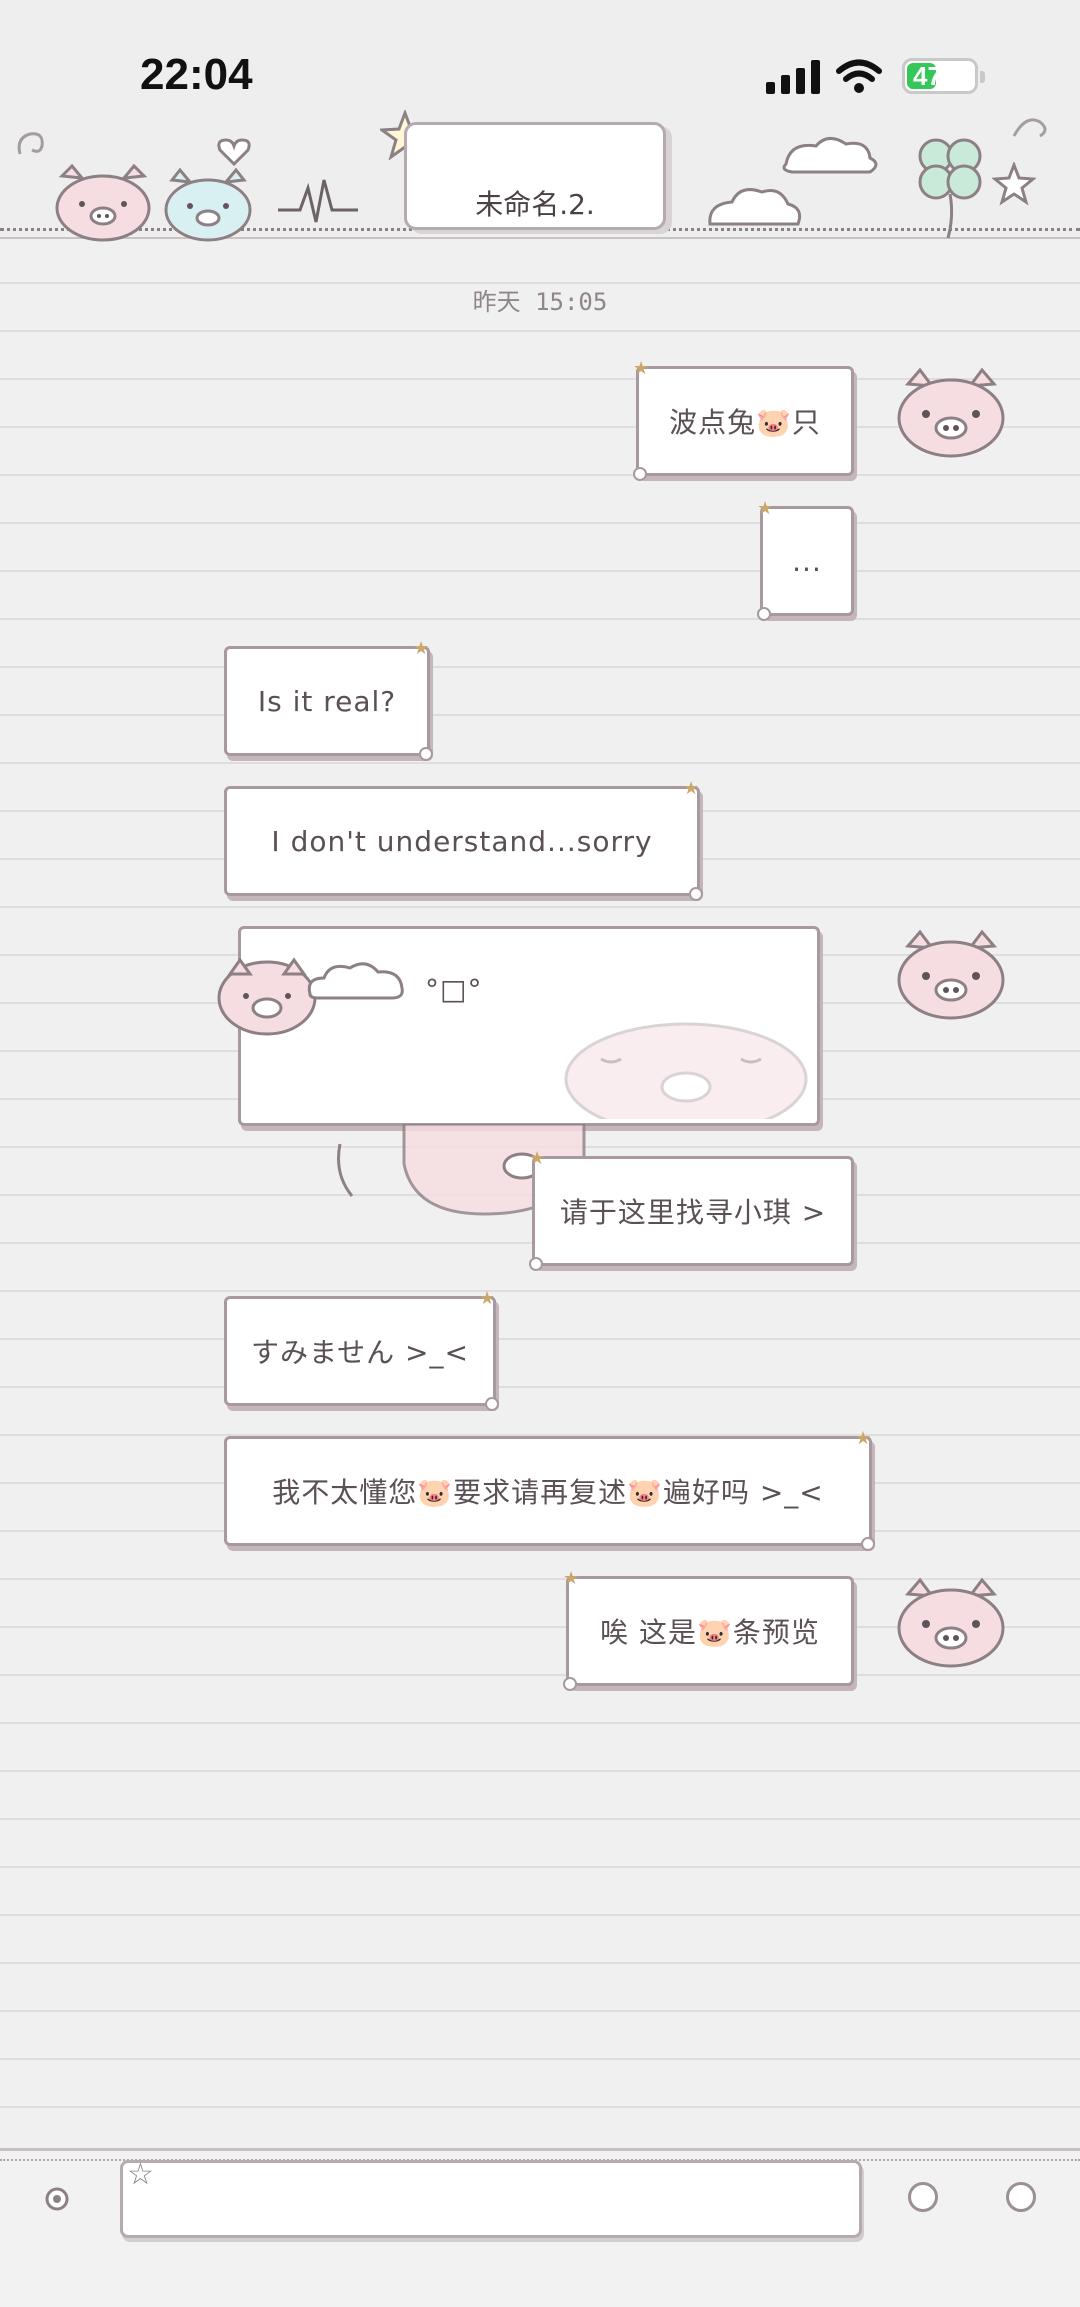 The image size is (1080, 2307). What do you see at coordinates (140, 2174) in the screenshot?
I see `star-icon: ☆` at bounding box center [140, 2174].